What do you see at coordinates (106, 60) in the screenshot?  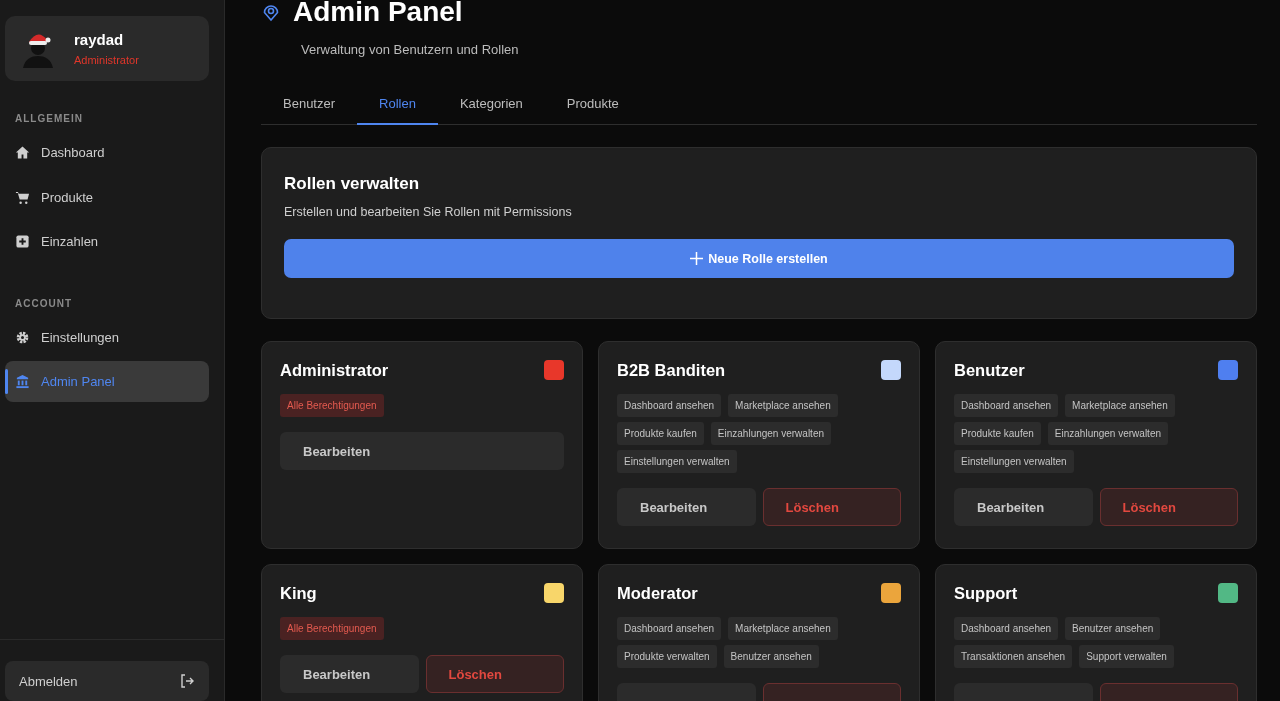 I see `user-role: Administrator` at bounding box center [106, 60].